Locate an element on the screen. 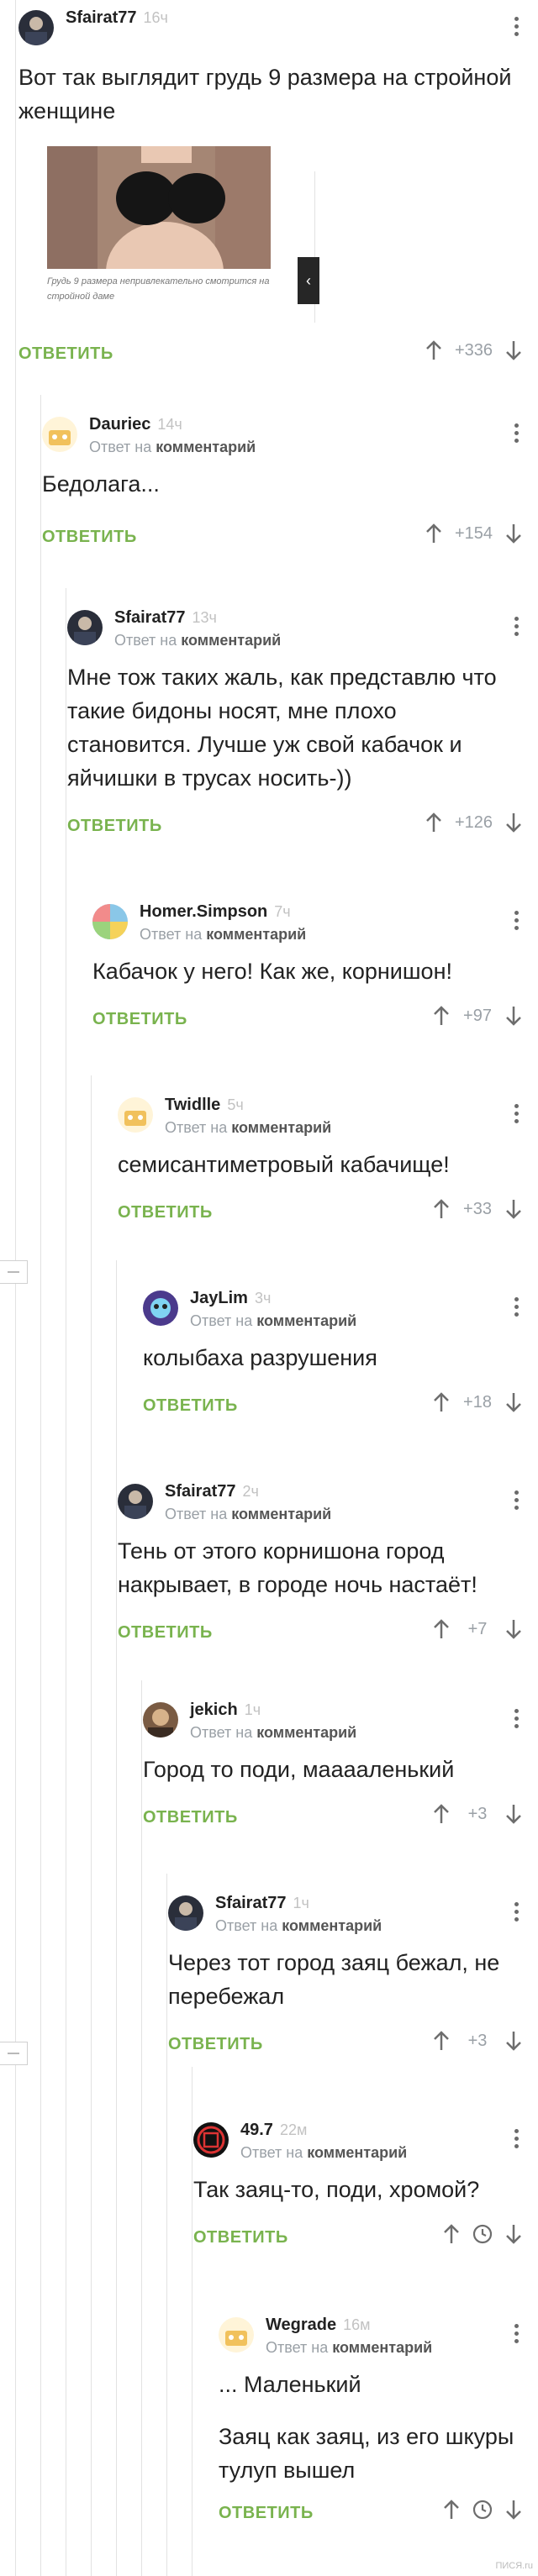 The height and width of the screenshot is (2576, 538). comment-author: Homer.Simpson 7ч is located at coordinates (215, 912).